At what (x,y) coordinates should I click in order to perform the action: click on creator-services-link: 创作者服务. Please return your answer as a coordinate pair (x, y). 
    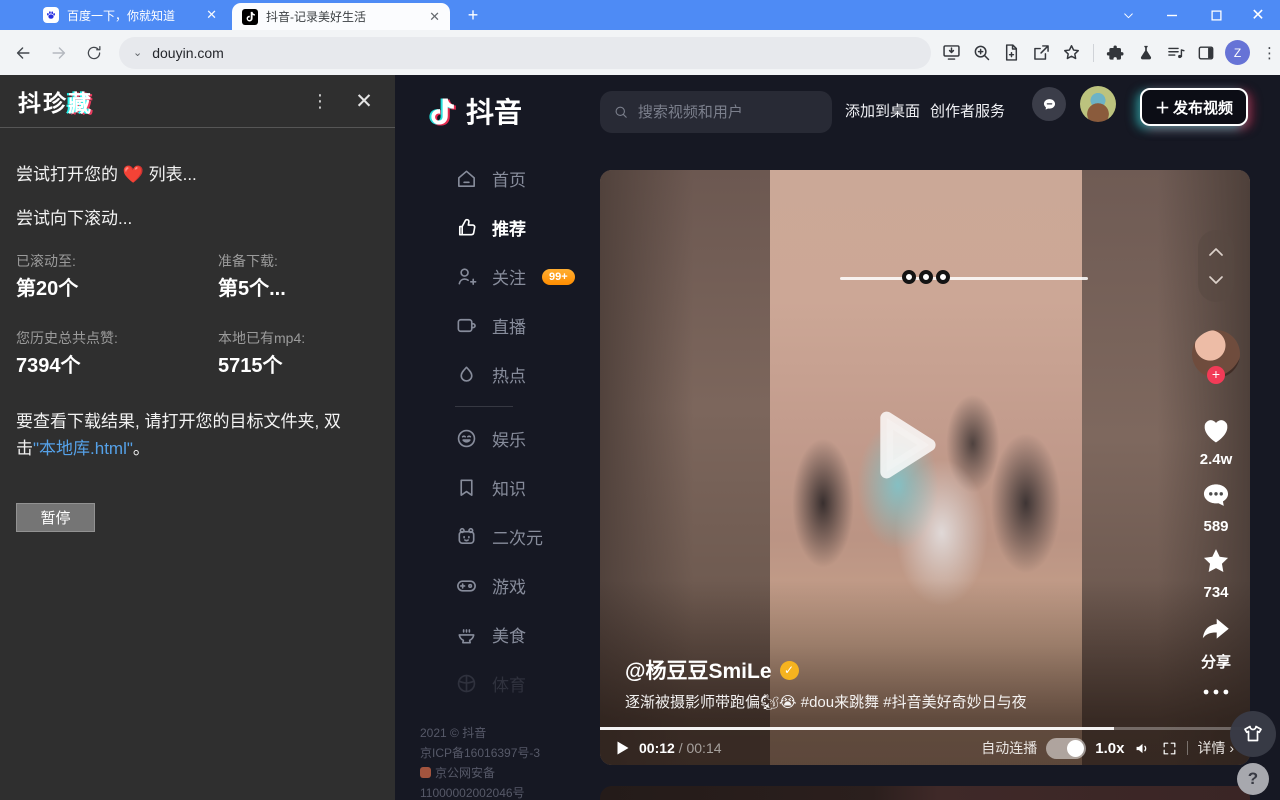
    Looking at the image, I should click on (967, 110).